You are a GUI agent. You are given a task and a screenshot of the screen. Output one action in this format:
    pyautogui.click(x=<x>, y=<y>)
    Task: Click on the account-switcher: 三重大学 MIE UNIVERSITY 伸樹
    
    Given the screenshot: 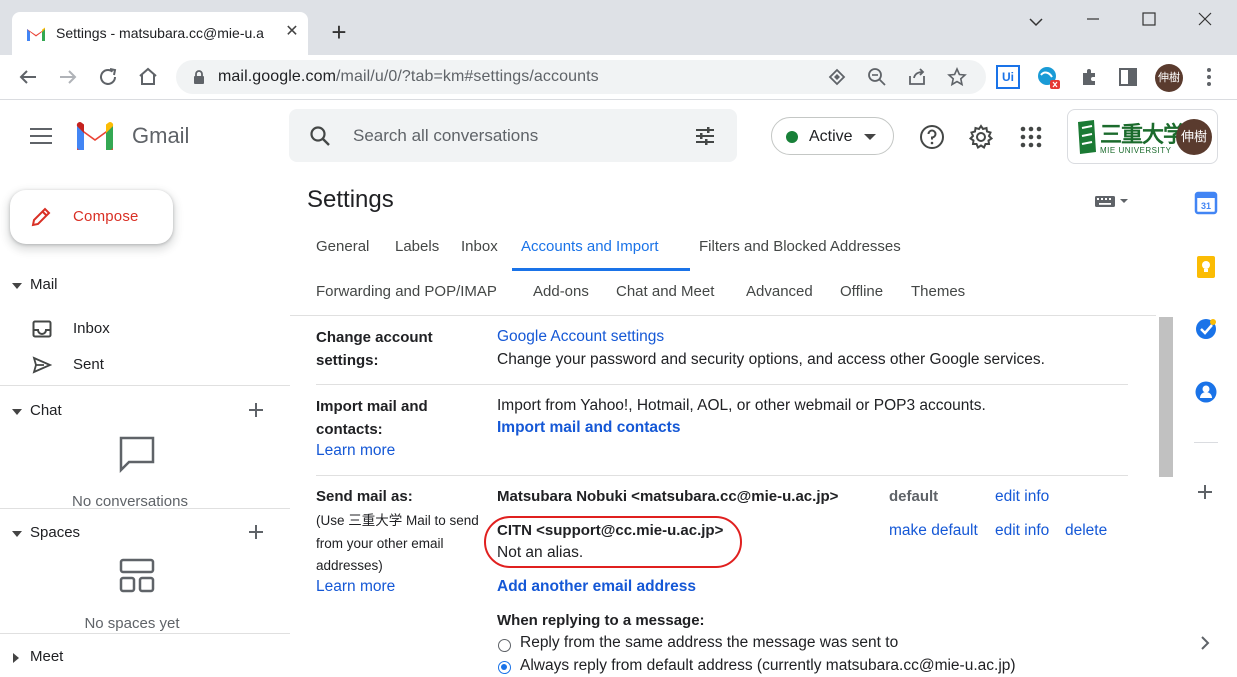 What is the action you would take?
    pyautogui.click(x=1142, y=136)
    